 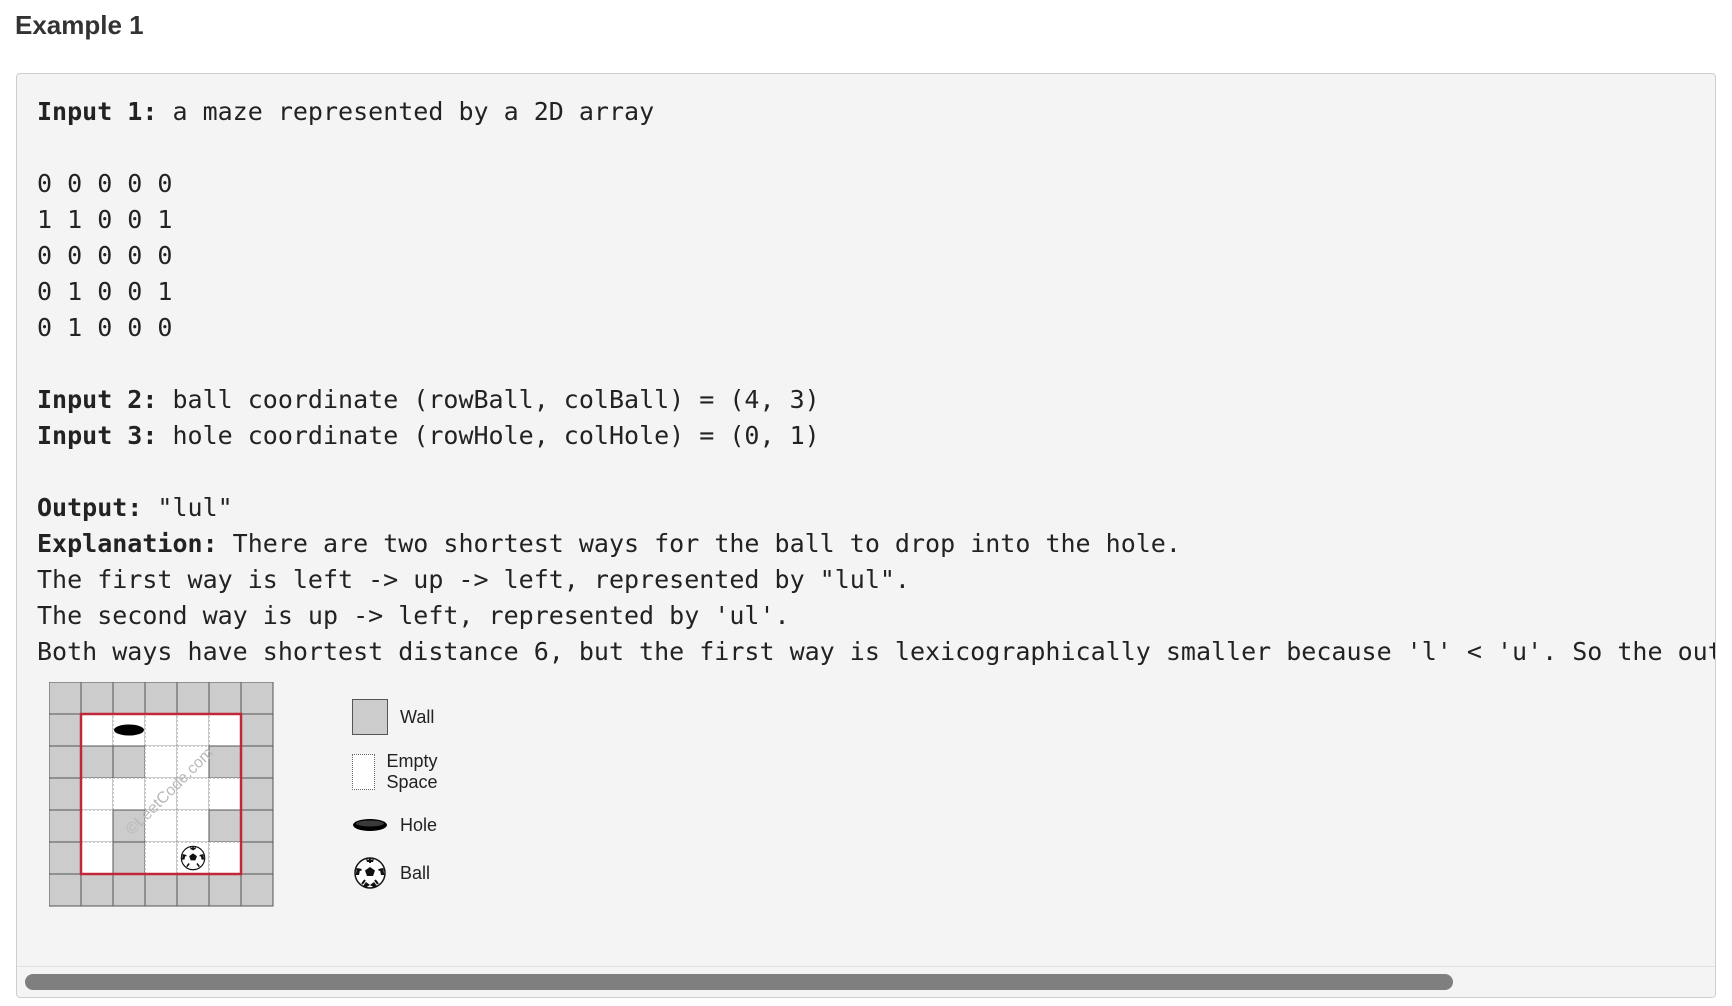 I want to click on code-line-text: 0 1 0 0 0, so click(x=105, y=327).